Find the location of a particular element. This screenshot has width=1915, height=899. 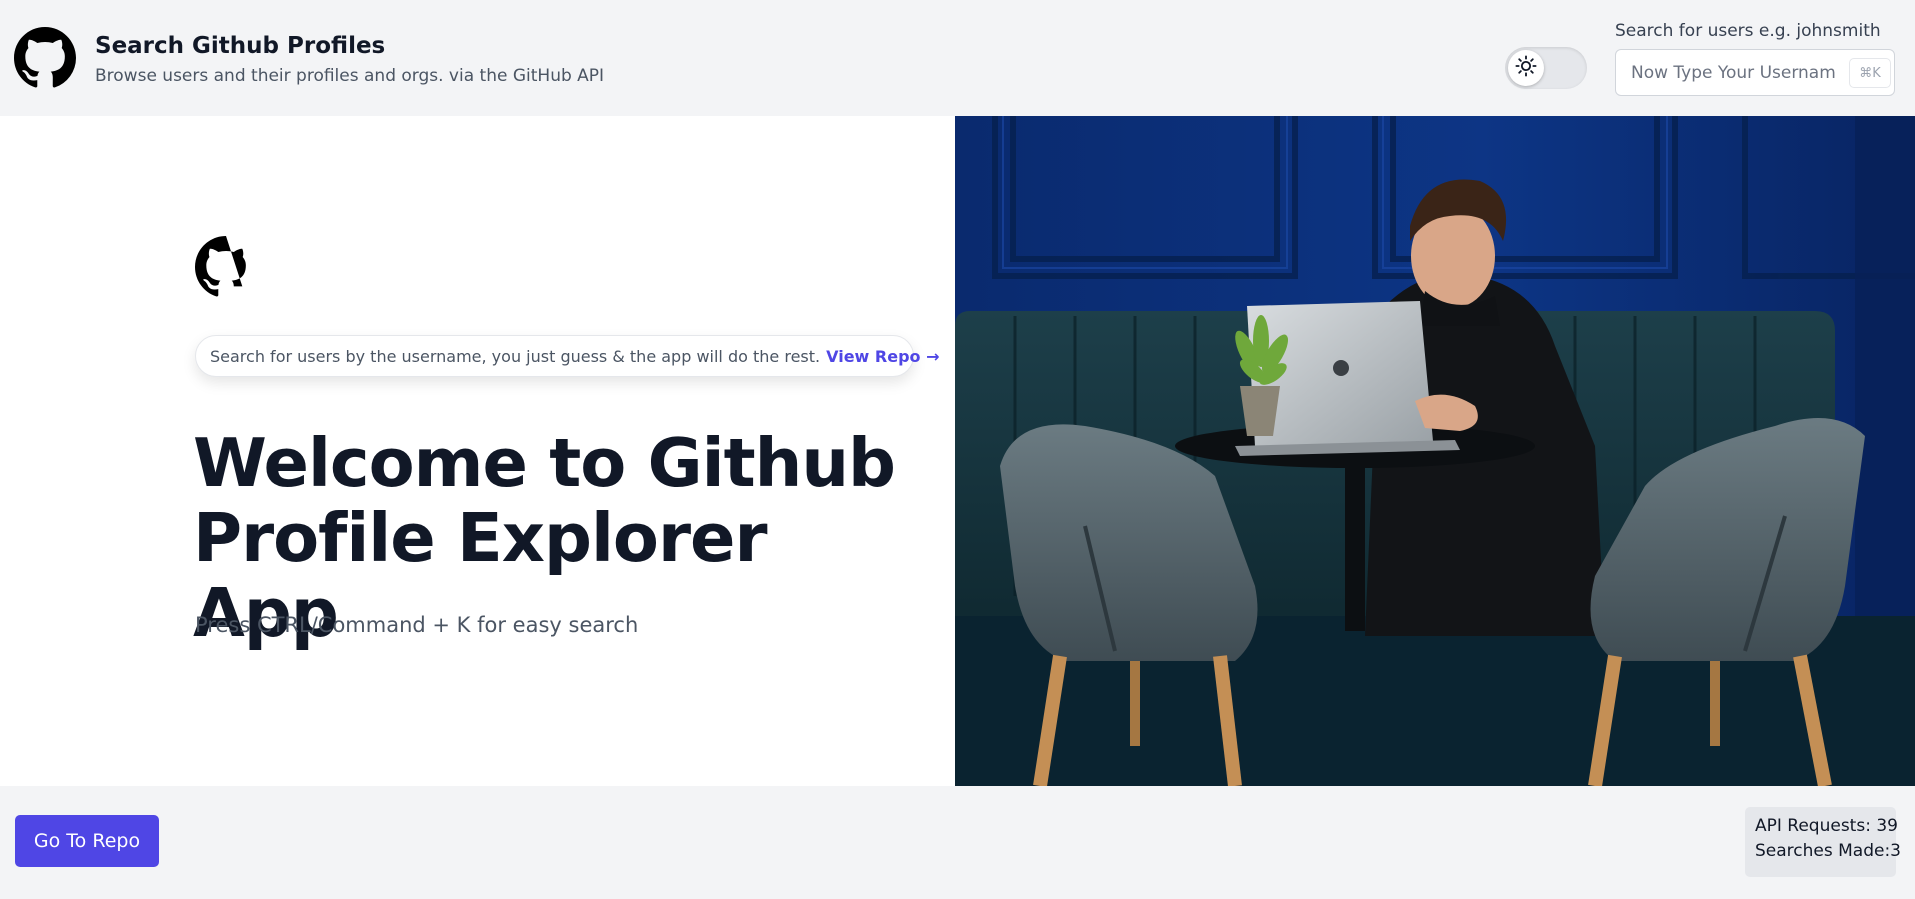

hero-title-line1: Welcome to Github is located at coordinates (544, 463).